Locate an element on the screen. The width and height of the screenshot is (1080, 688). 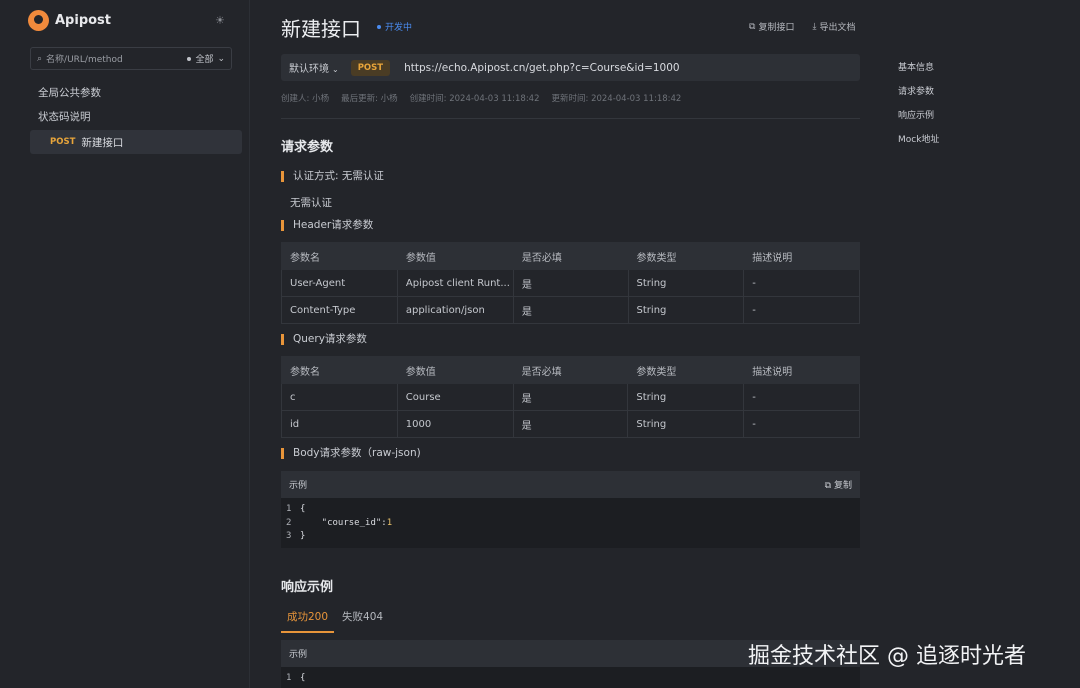
sidebar-item-label: 新建接口 is located at coordinates (102, 142).